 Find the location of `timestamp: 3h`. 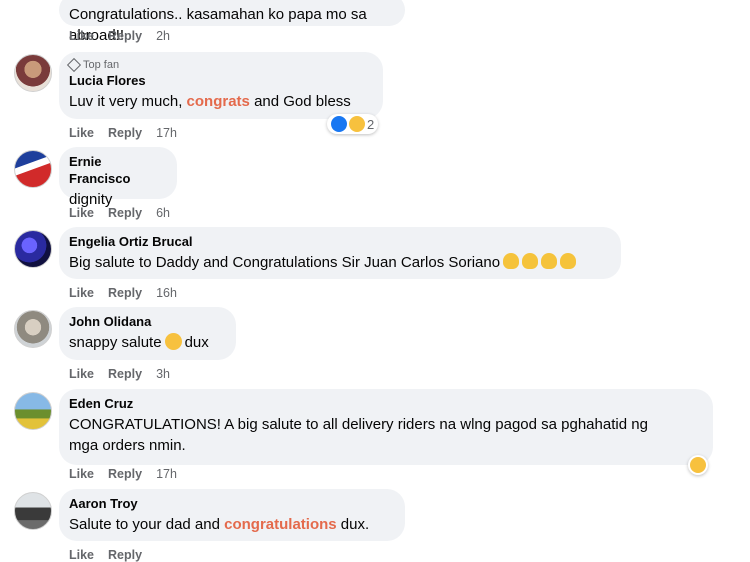

timestamp: 3h is located at coordinates (163, 374).